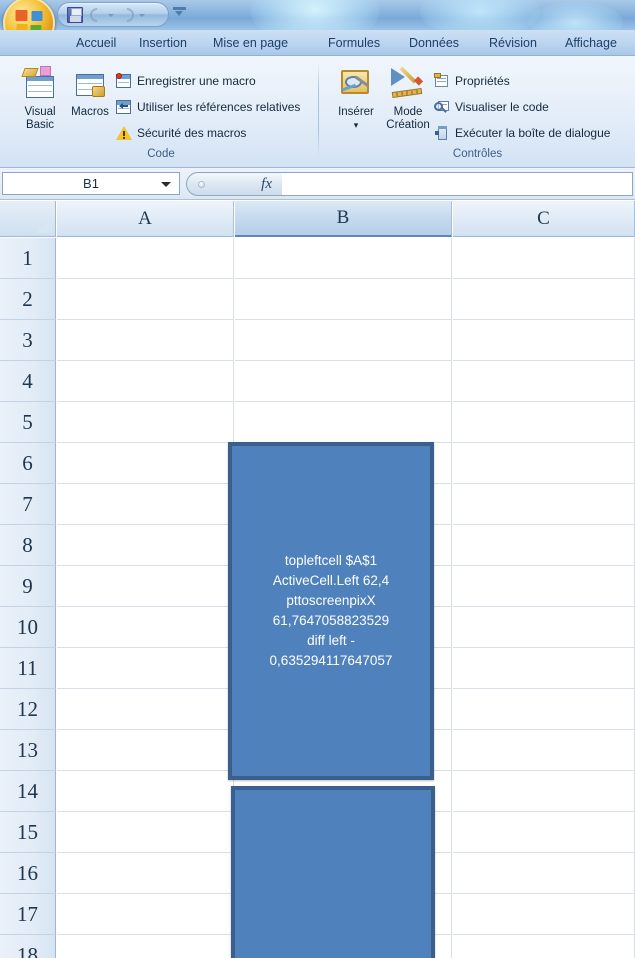 The image size is (635, 958). I want to click on cell-B3, so click(343, 340).